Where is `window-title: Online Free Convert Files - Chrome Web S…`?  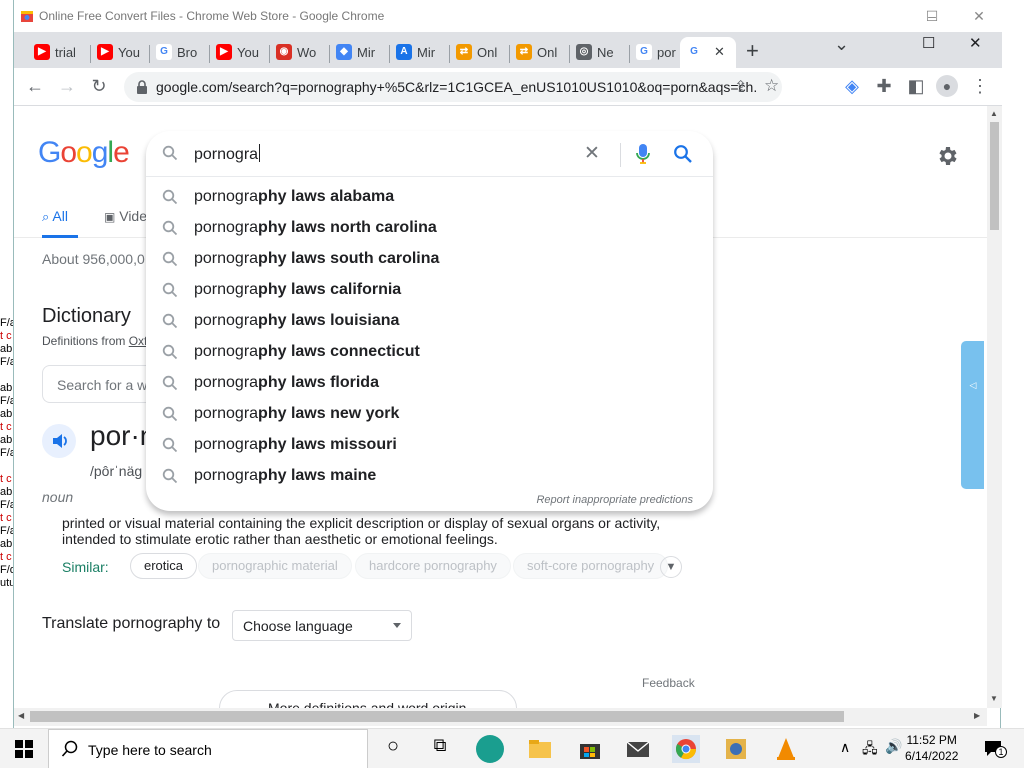
window-title: Online Free Convert Files - Chrome Web S… is located at coordinates (212, 16).